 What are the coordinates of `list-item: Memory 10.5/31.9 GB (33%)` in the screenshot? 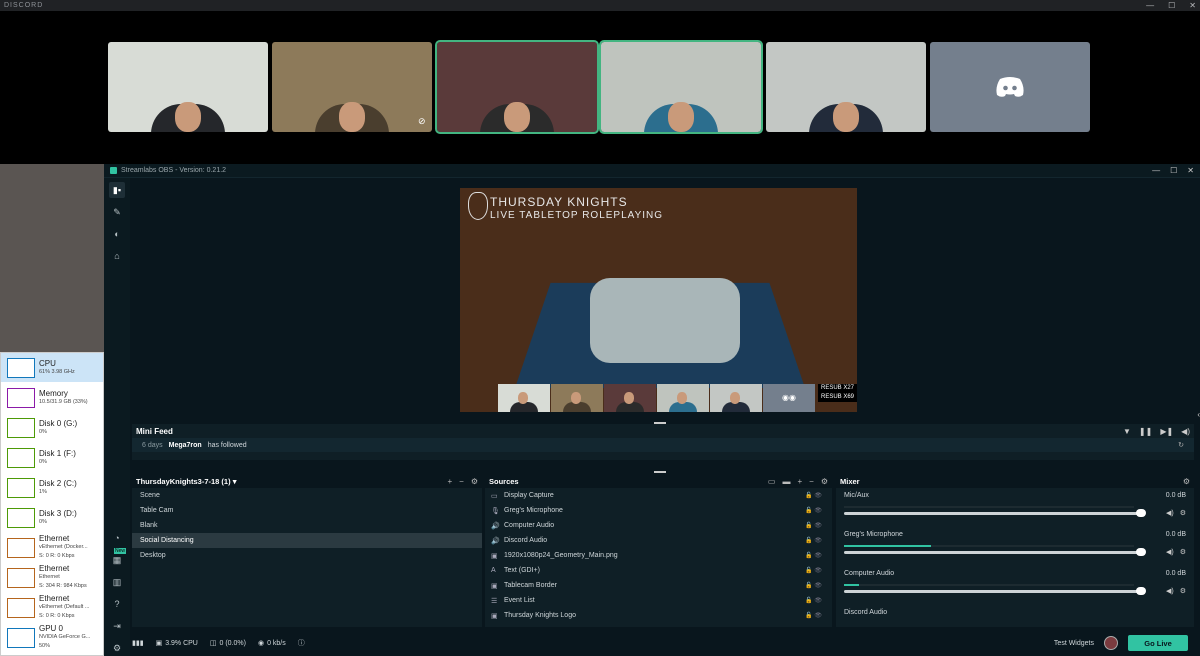 It's located at (52, 398).